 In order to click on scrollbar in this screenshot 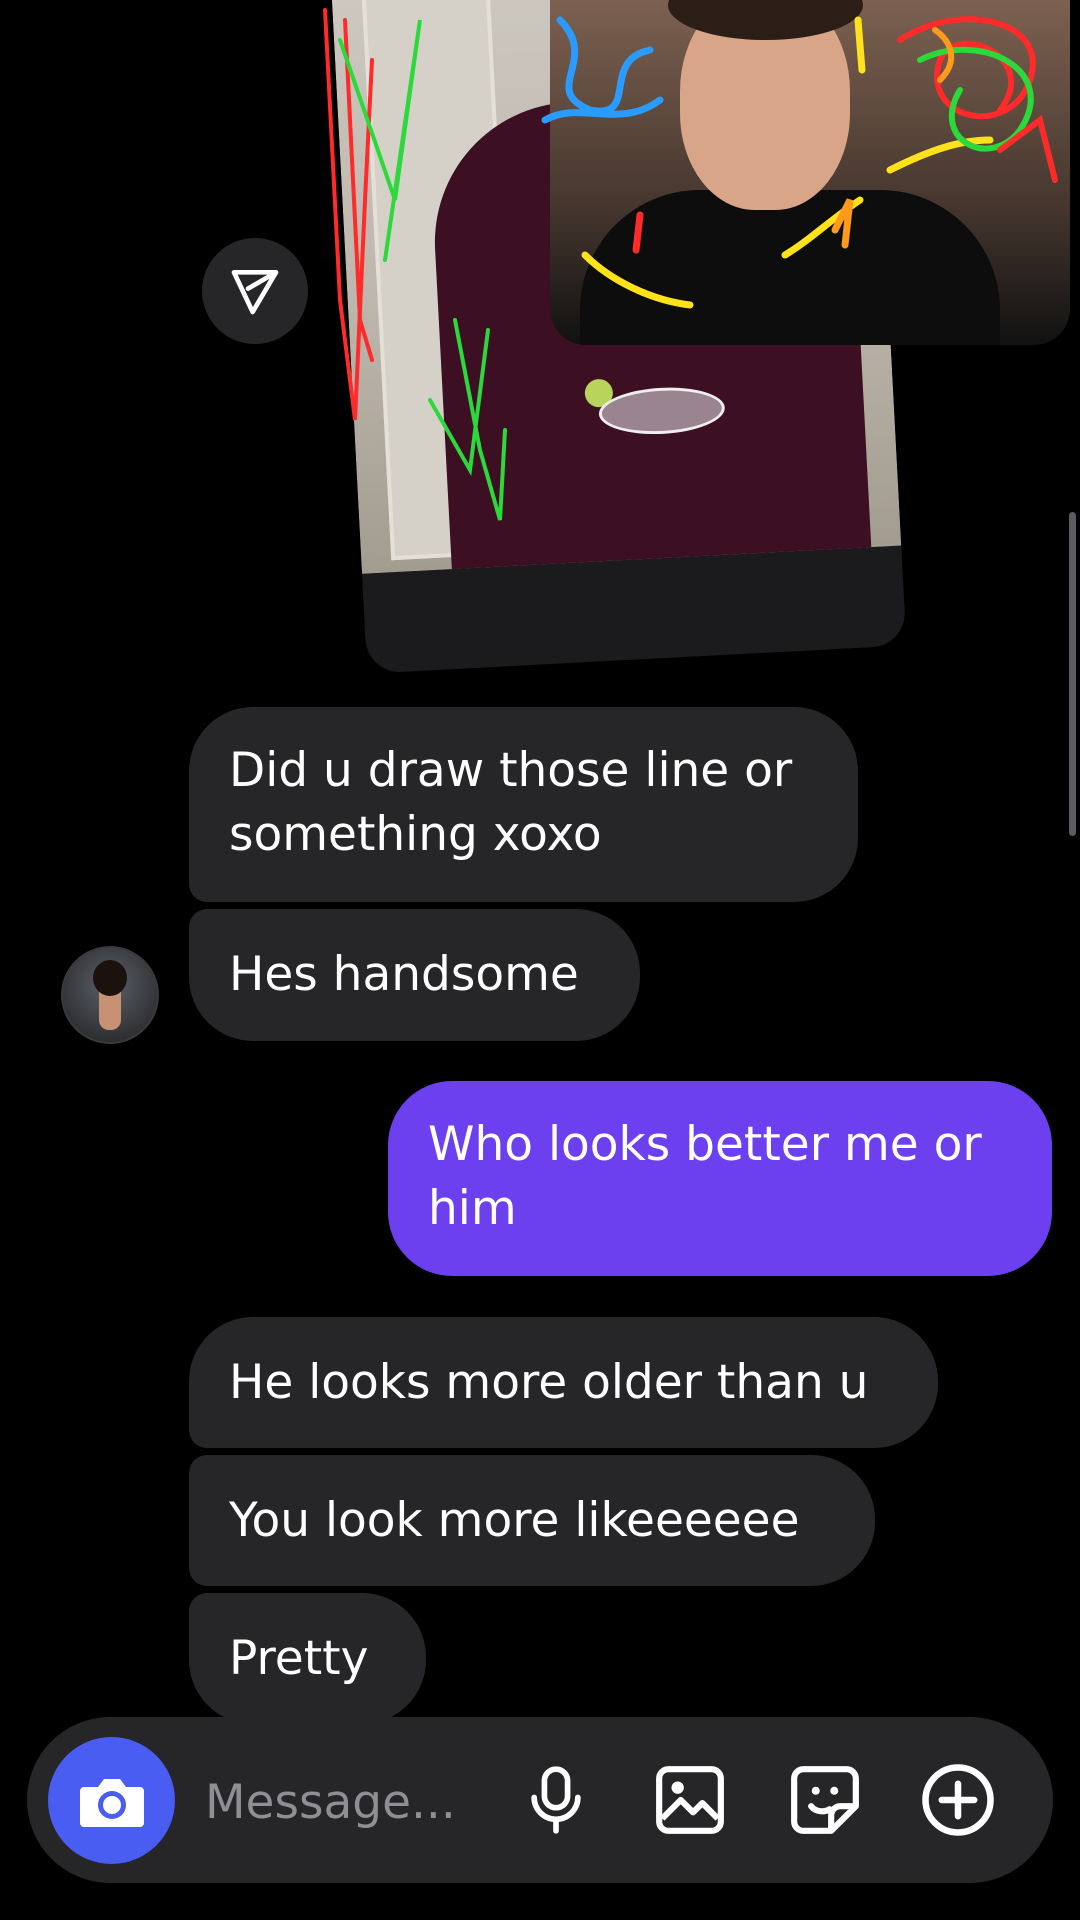, I will do `click(1072, 674)`.